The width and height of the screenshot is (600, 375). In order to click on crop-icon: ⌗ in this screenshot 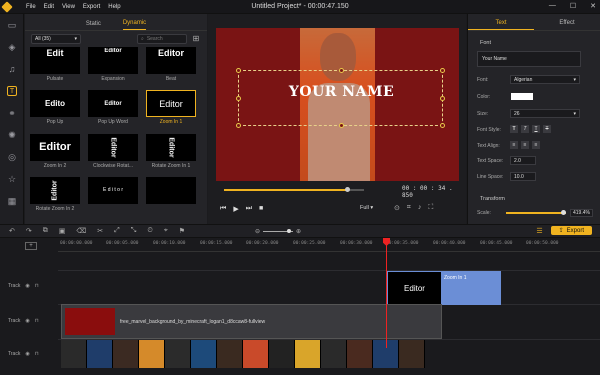, I will do `click(409, 208)`.